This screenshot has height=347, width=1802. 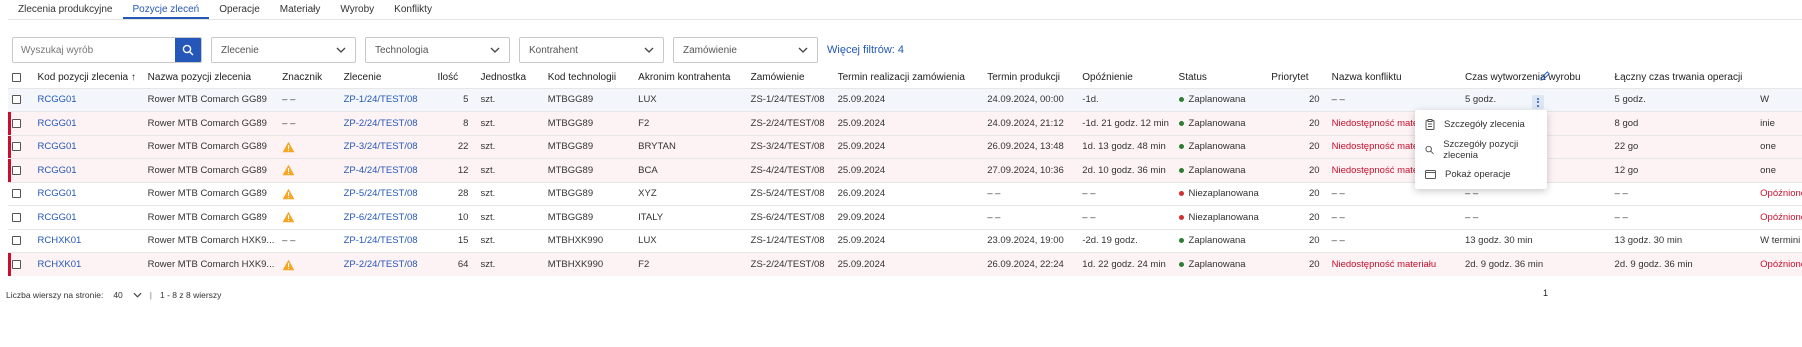 What do you see at coordinates (1030, 78) in the screenshot?
I see `column-header: Termin produkcji` at bounding box center [1030, 78].